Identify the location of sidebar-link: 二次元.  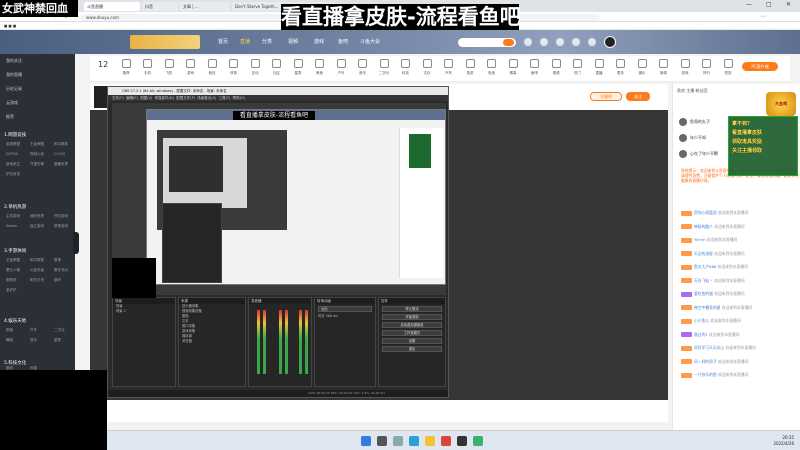
(59, 330).